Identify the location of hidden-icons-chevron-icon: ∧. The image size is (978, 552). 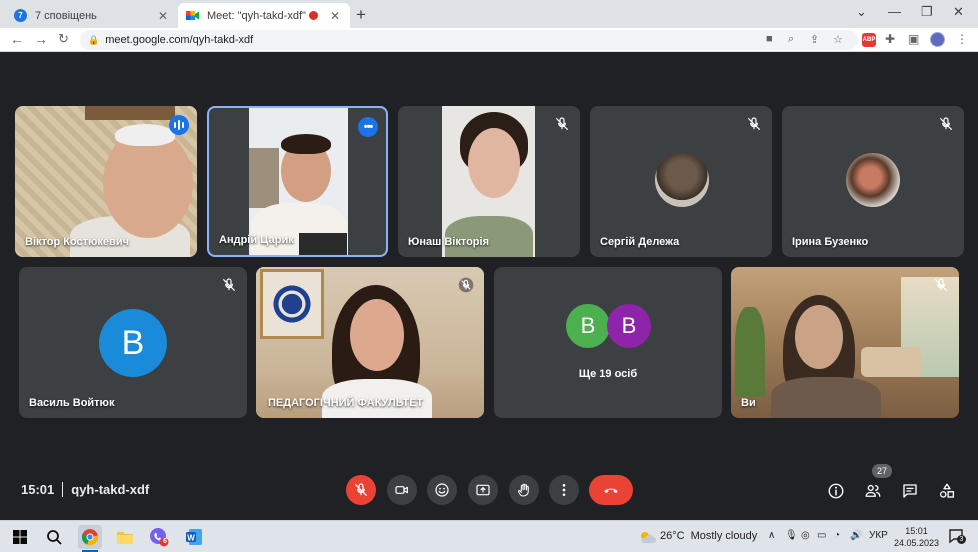
(771, 535).